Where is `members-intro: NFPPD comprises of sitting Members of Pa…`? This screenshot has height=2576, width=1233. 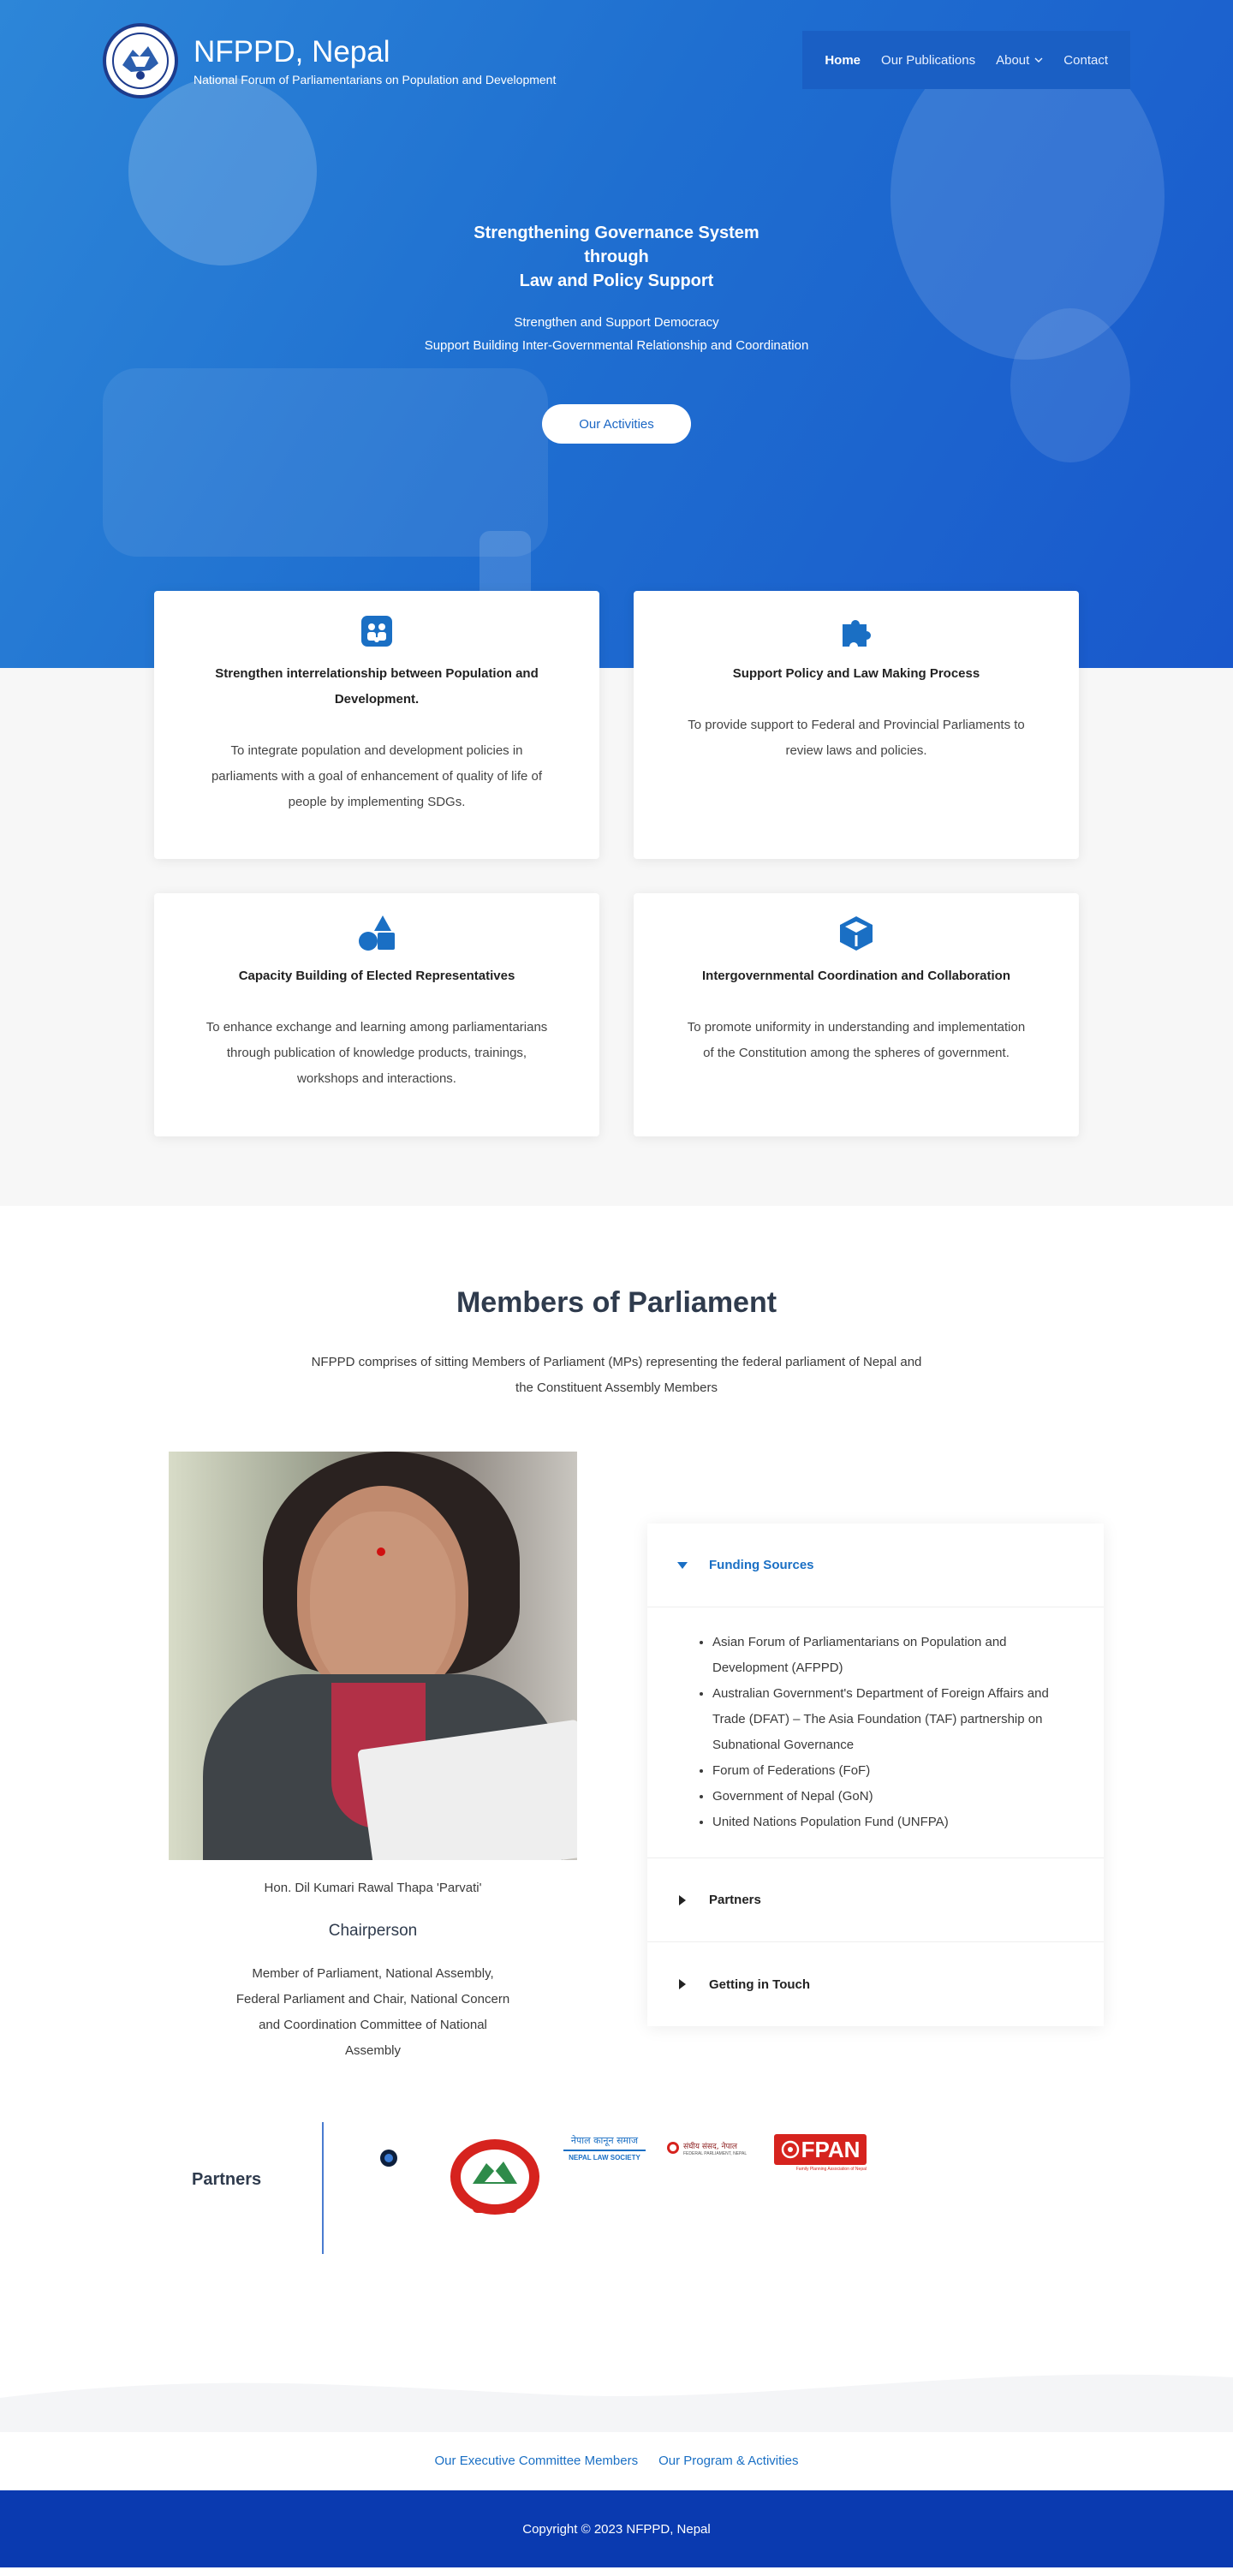
members-intro: NFPPD comprises of sitting Members of Pa… is located at coordinates (616, 1375).